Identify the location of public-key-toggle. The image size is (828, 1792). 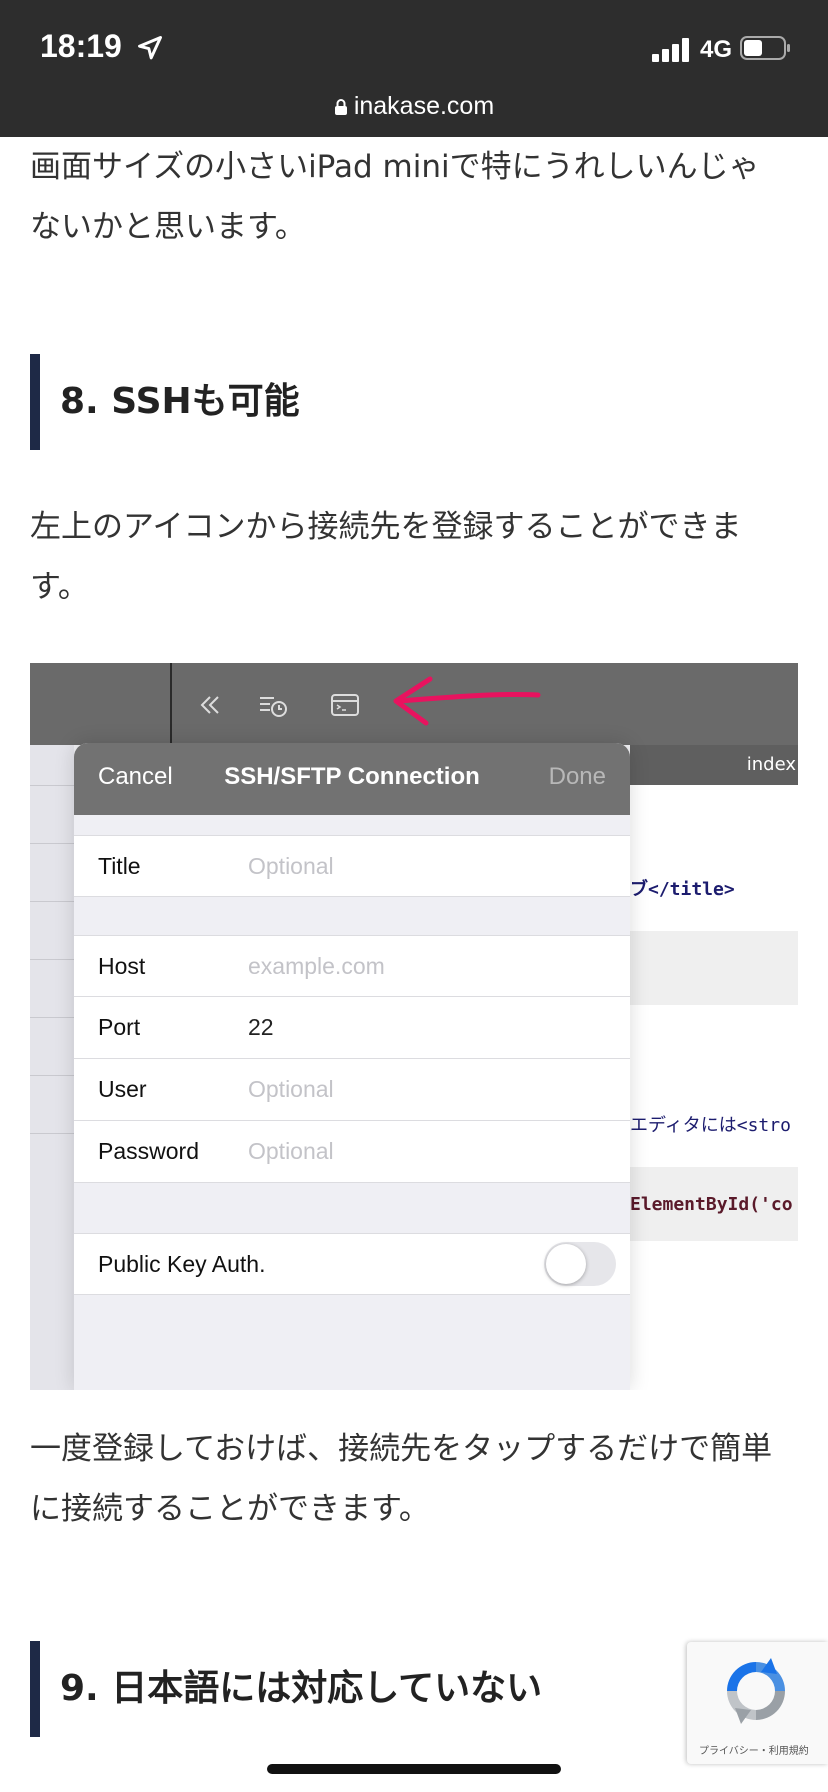
(580, 1264).